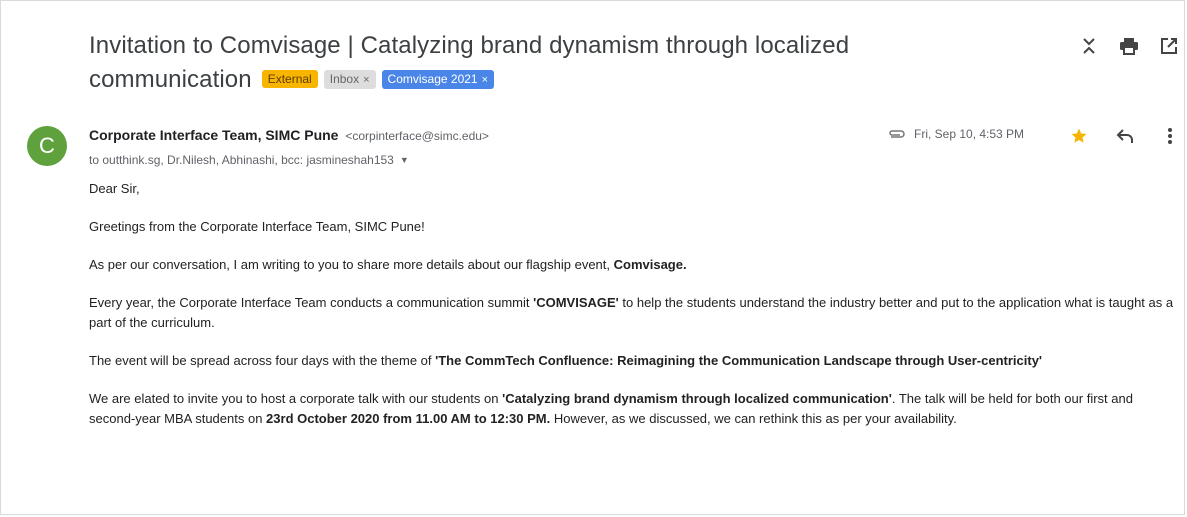  What do you see at coordinates (897, 134) in the screenshot?
I see `attachment-icon` at bounding box center [897, 134].